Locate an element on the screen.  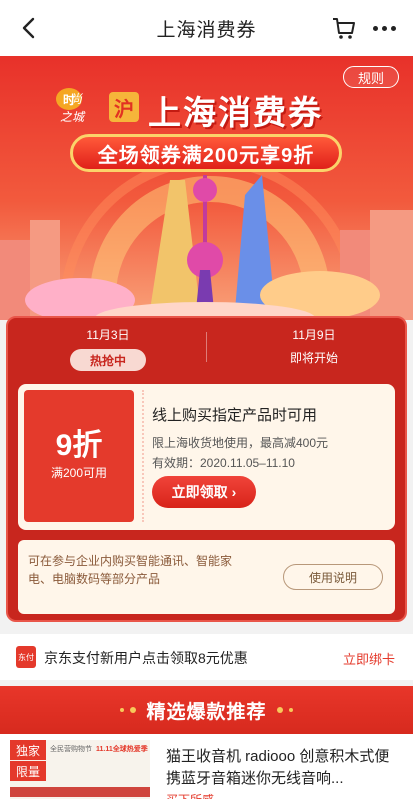
coupon-discount: 9折 is located at coordinates (79, 445).